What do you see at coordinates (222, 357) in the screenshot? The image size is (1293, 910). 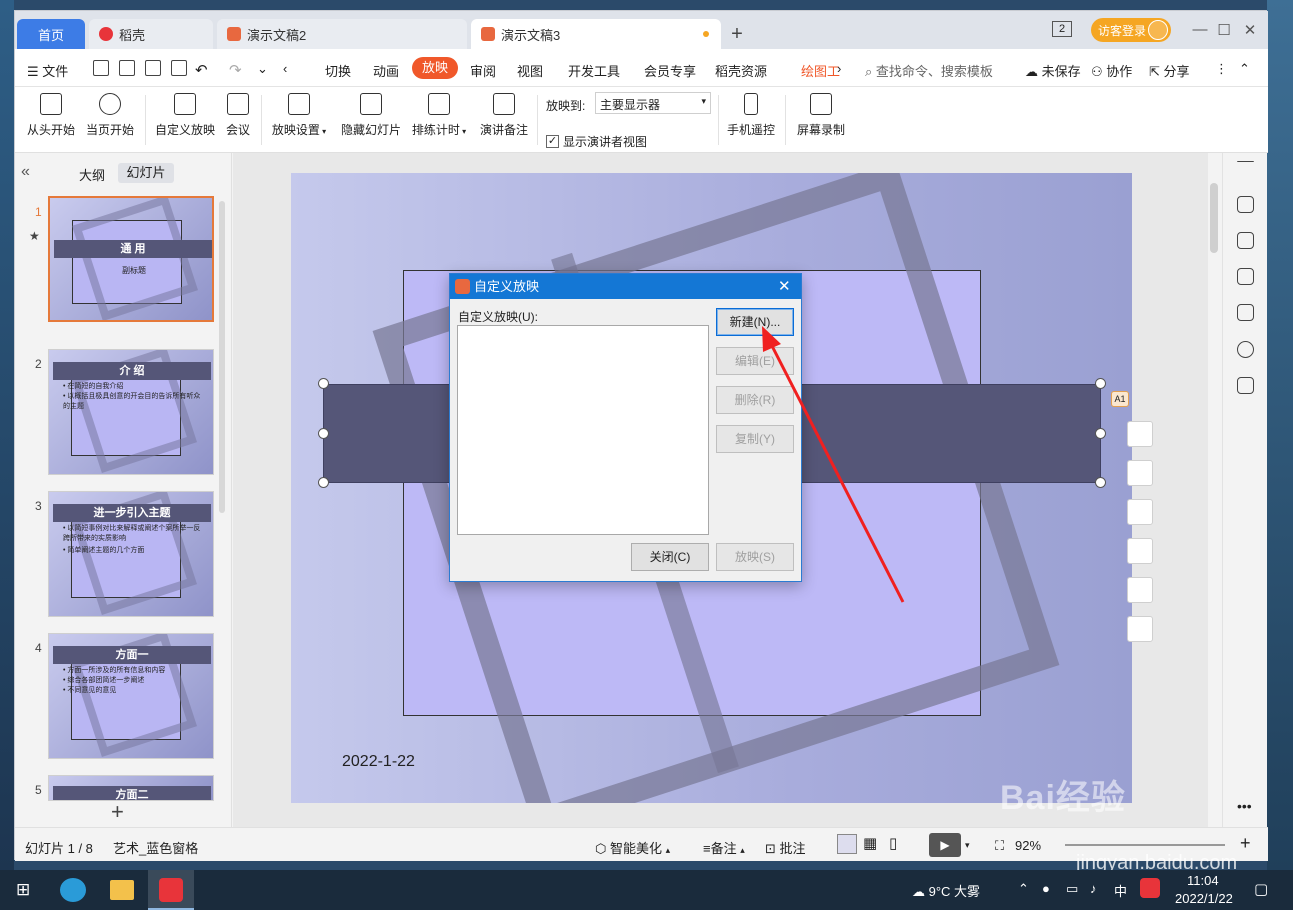 I see `panel-scrollbar` at bounding box center [222, 357].